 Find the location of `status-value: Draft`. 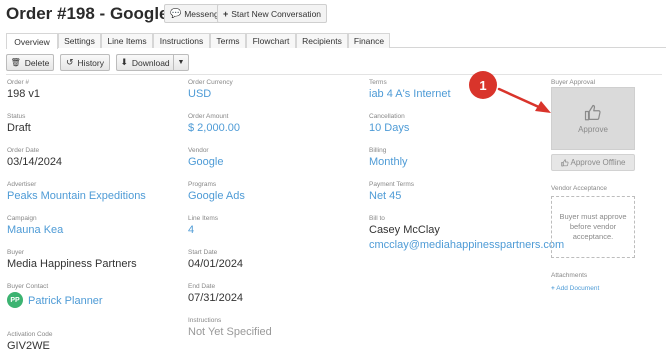

status-value: Draft is located at coordinates (19, 128).